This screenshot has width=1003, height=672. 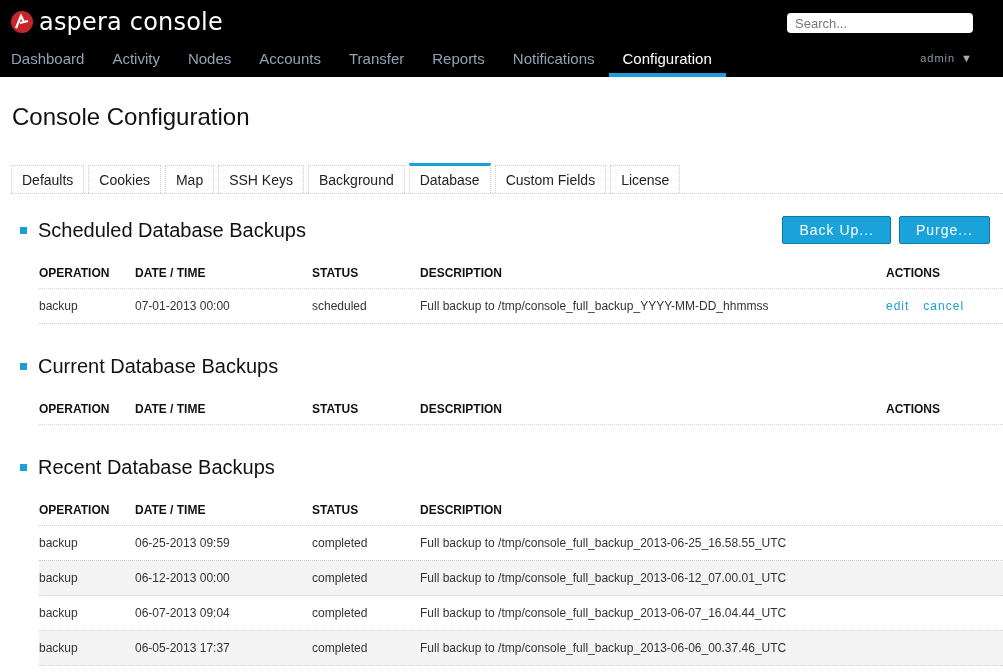 I want to click on table-cell-text: Full backup to /tmp/console_full_backup_2013-06-06_00.37.46_UTC, so click(x=604, y=648).